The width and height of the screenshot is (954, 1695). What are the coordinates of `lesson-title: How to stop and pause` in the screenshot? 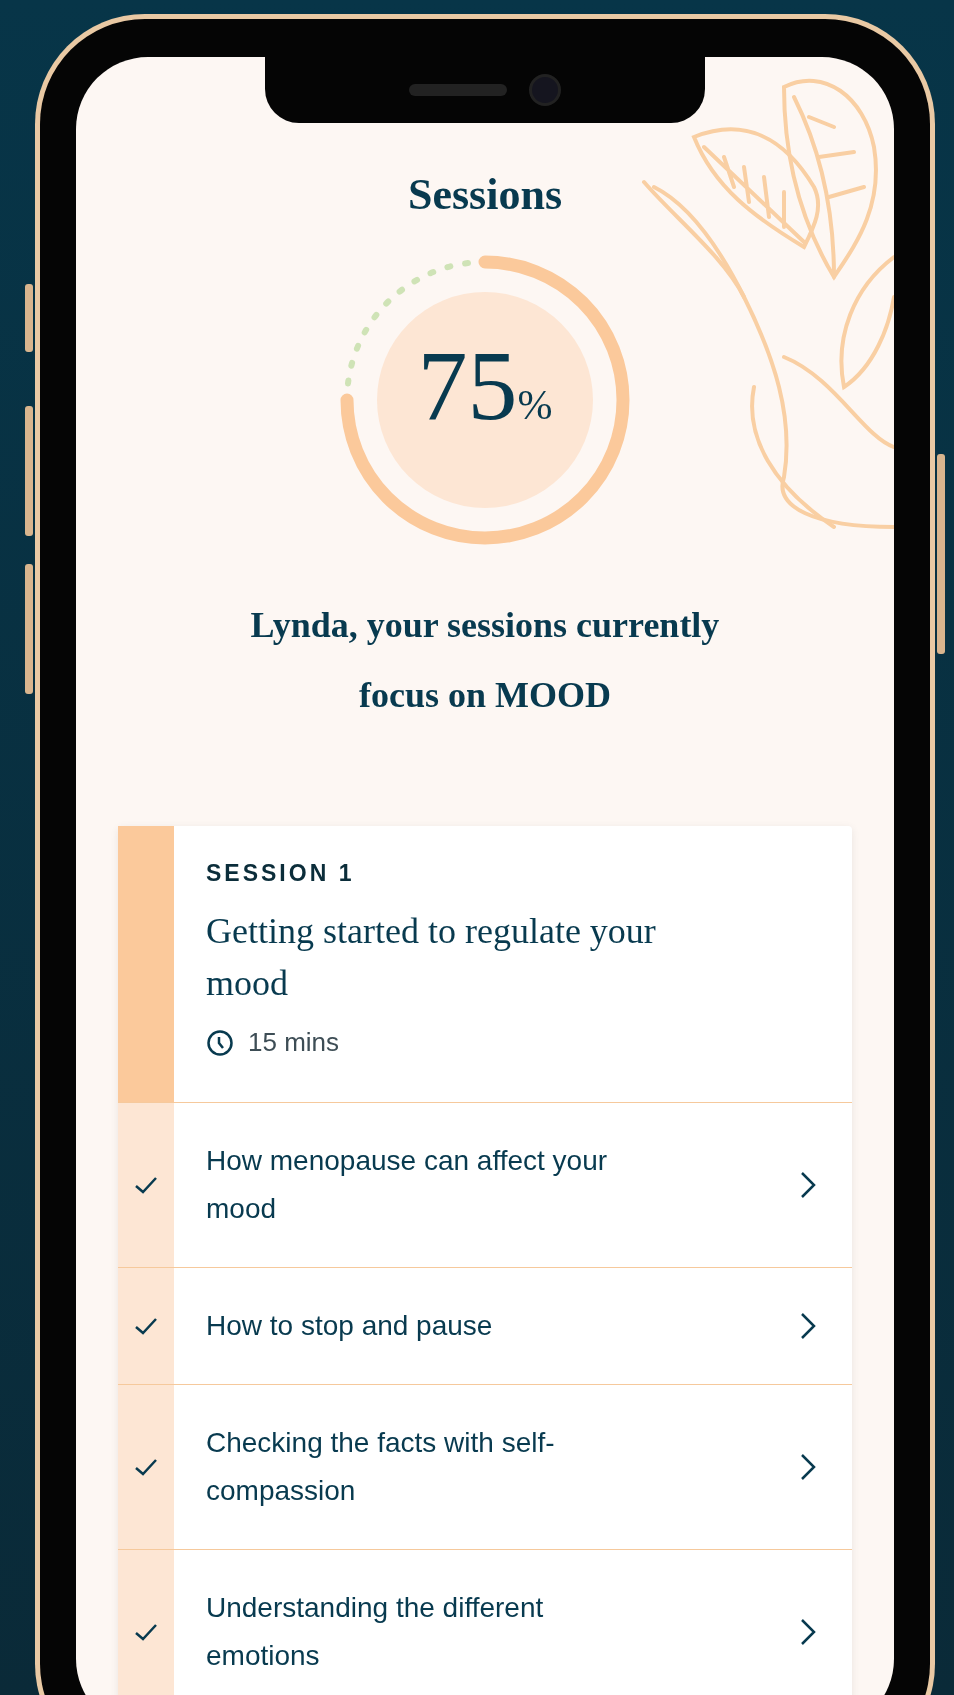 It's located at (349, 1326).